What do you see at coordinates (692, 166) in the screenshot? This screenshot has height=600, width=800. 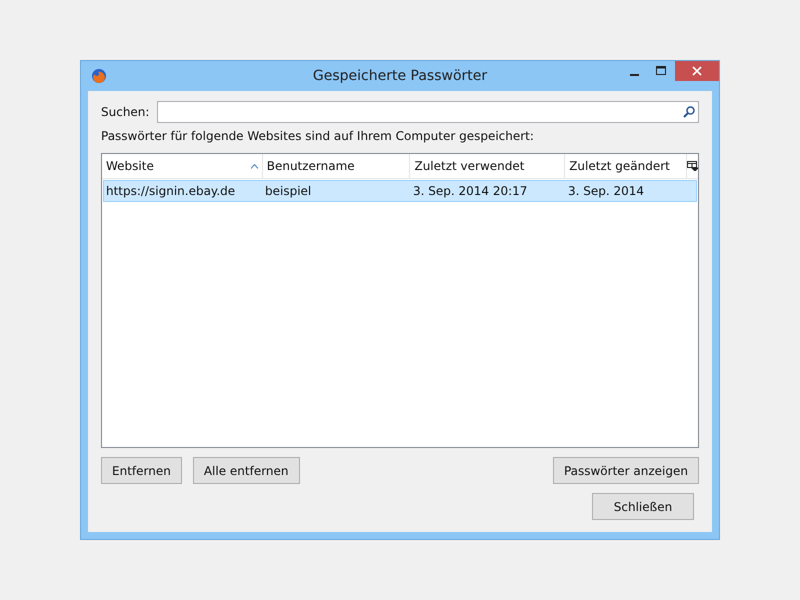 I see `column-picker-icon` at bounding box center [692, 166].